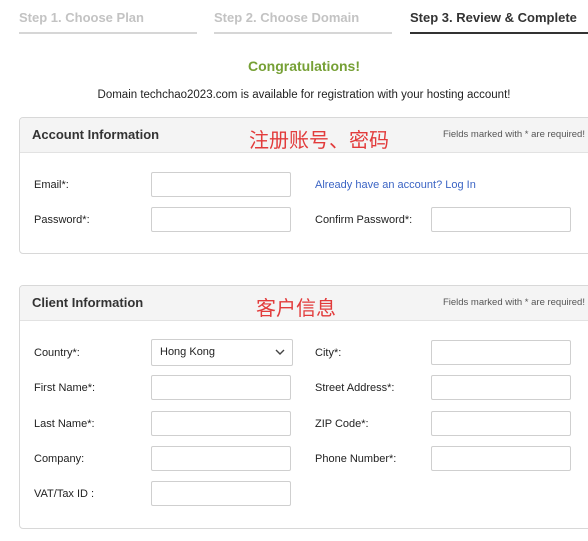 The height and width of the screenshot is (541, 588). I want to click on login-link: Already have an account? Log In, so click(395, 185).